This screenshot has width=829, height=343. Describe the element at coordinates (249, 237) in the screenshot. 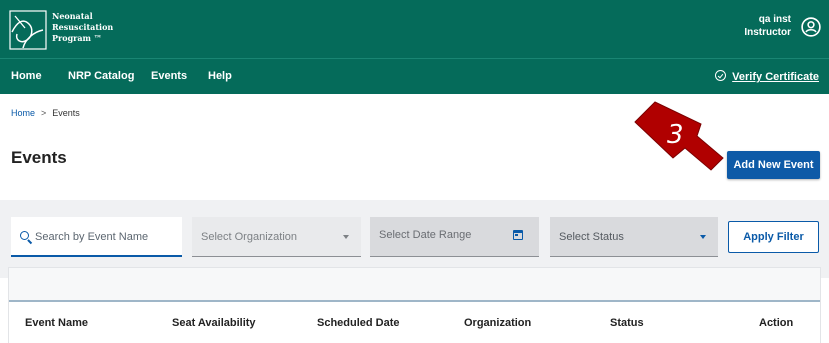

I see `organization-select-label: Select Organization` at that location.